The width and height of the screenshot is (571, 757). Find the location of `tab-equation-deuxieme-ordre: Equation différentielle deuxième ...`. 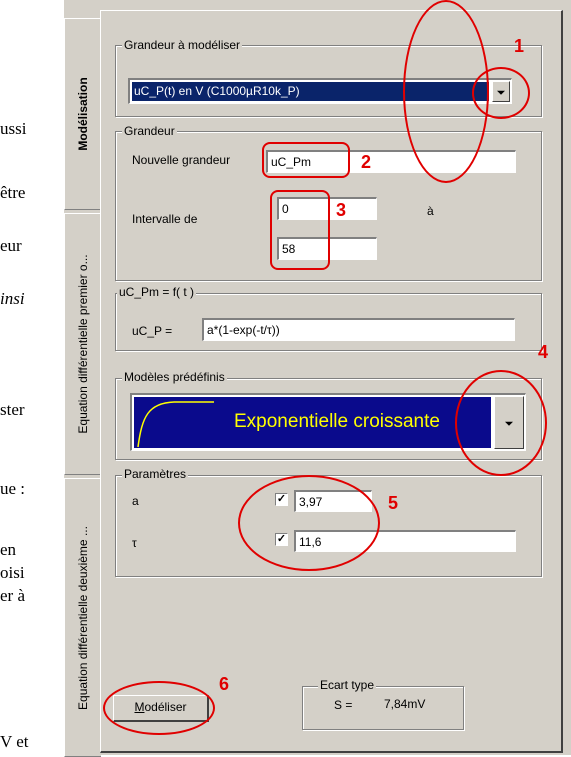

tab-equation-deuxieme-ordre: Equation différentielle deuxième ... is located at coordinates (82, 617).